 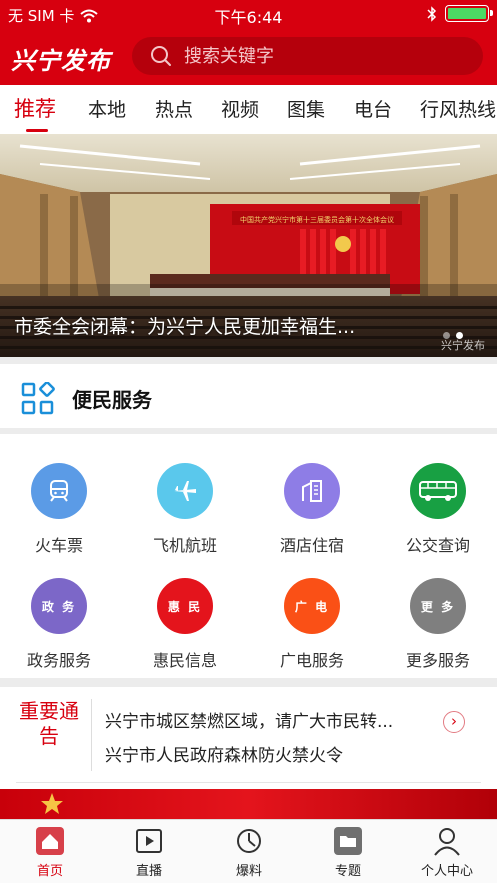 I want to click on service-label: 惠民信息, so click(x=184, y=660).